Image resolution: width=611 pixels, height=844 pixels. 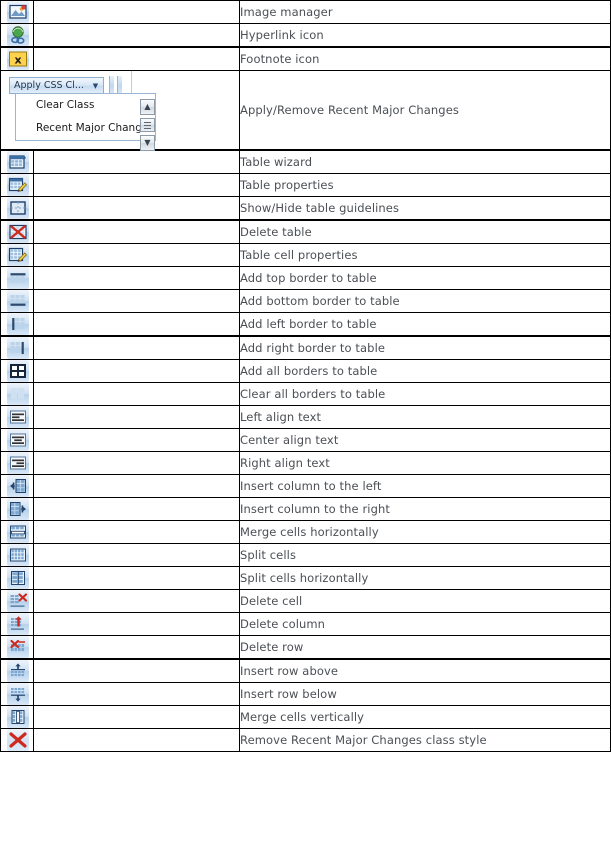 What do you see at coordinates (425, 208) in the screenshot?
I see `icon-description-cell: Show/Hide table guidelines` at bounding box center [425, 208].